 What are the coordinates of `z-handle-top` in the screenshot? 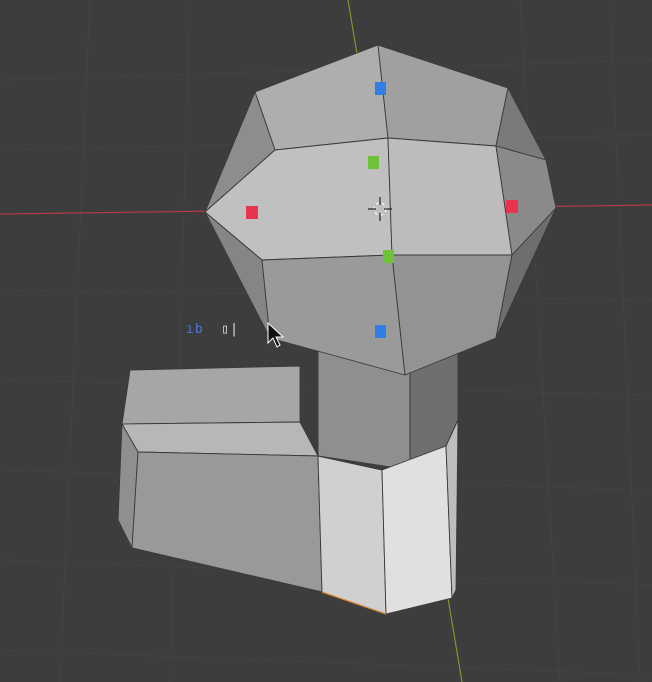 It's located at (380, 88).